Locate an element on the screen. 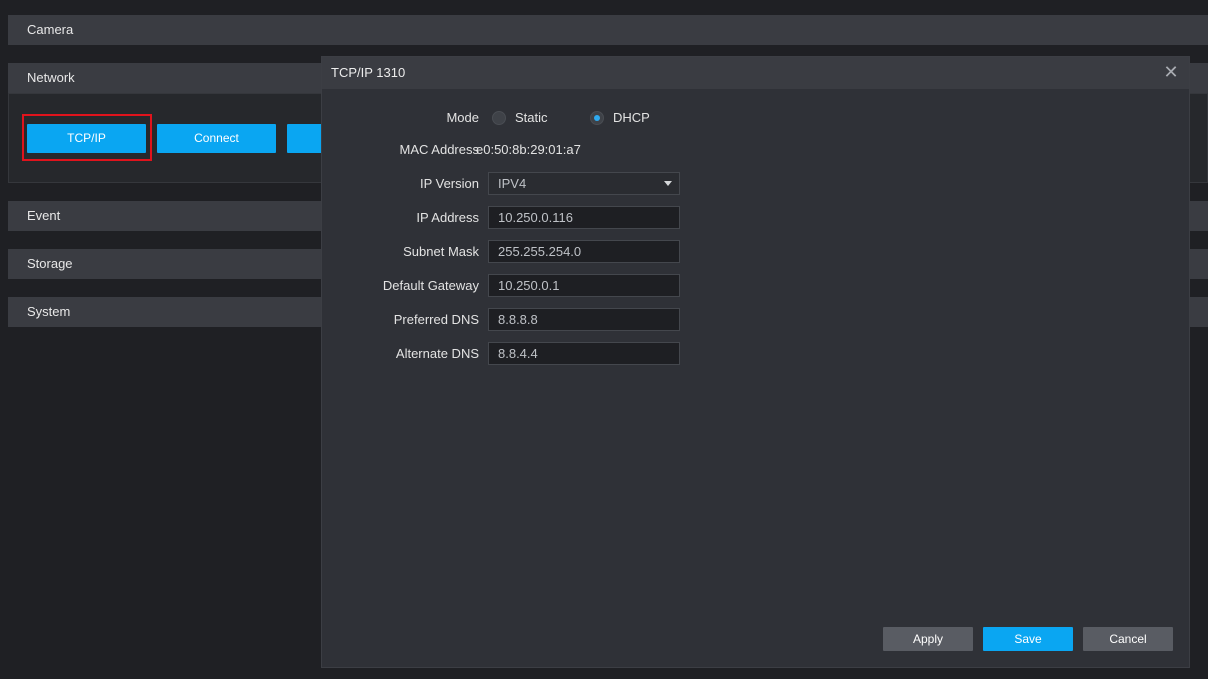  ip-version-value: IPV4 is located at coordinates (512, 183).